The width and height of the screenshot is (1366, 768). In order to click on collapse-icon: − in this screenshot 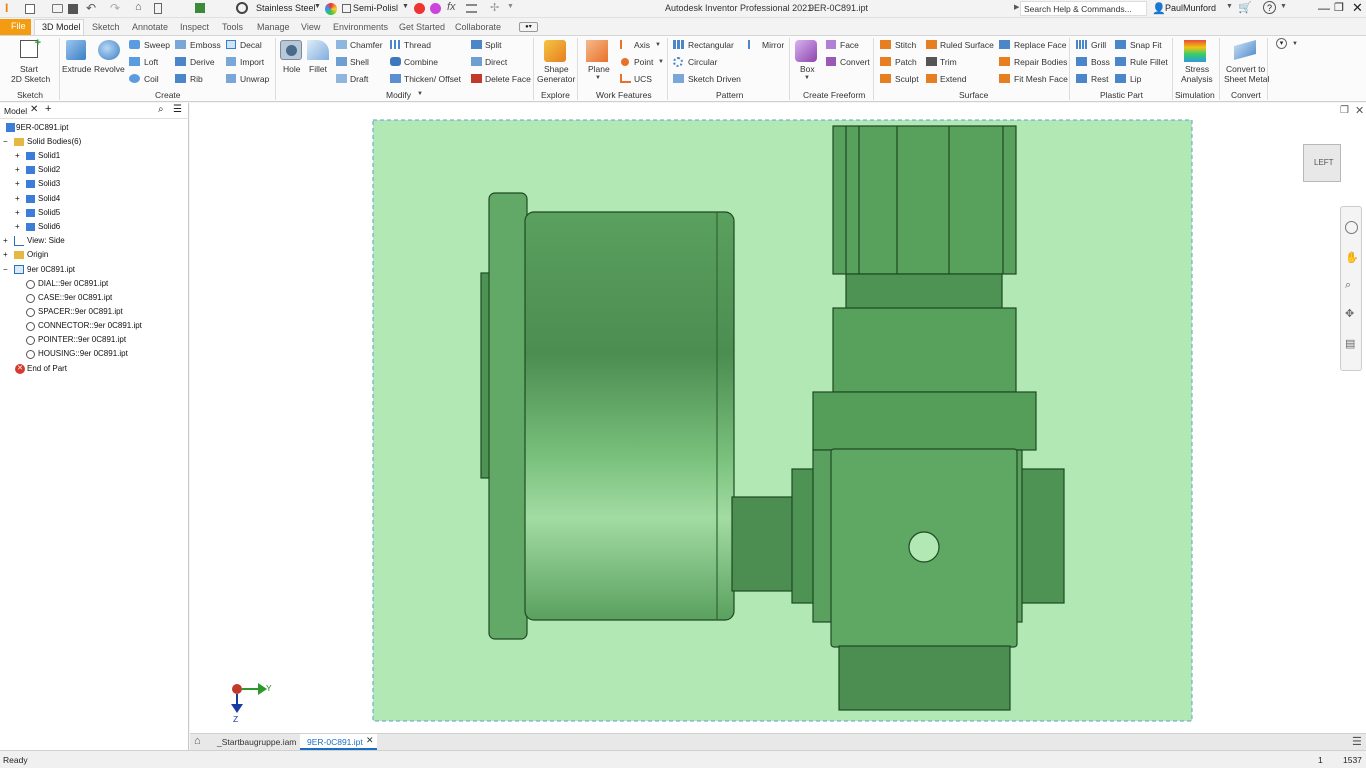, I will do `click(5, 142)`.